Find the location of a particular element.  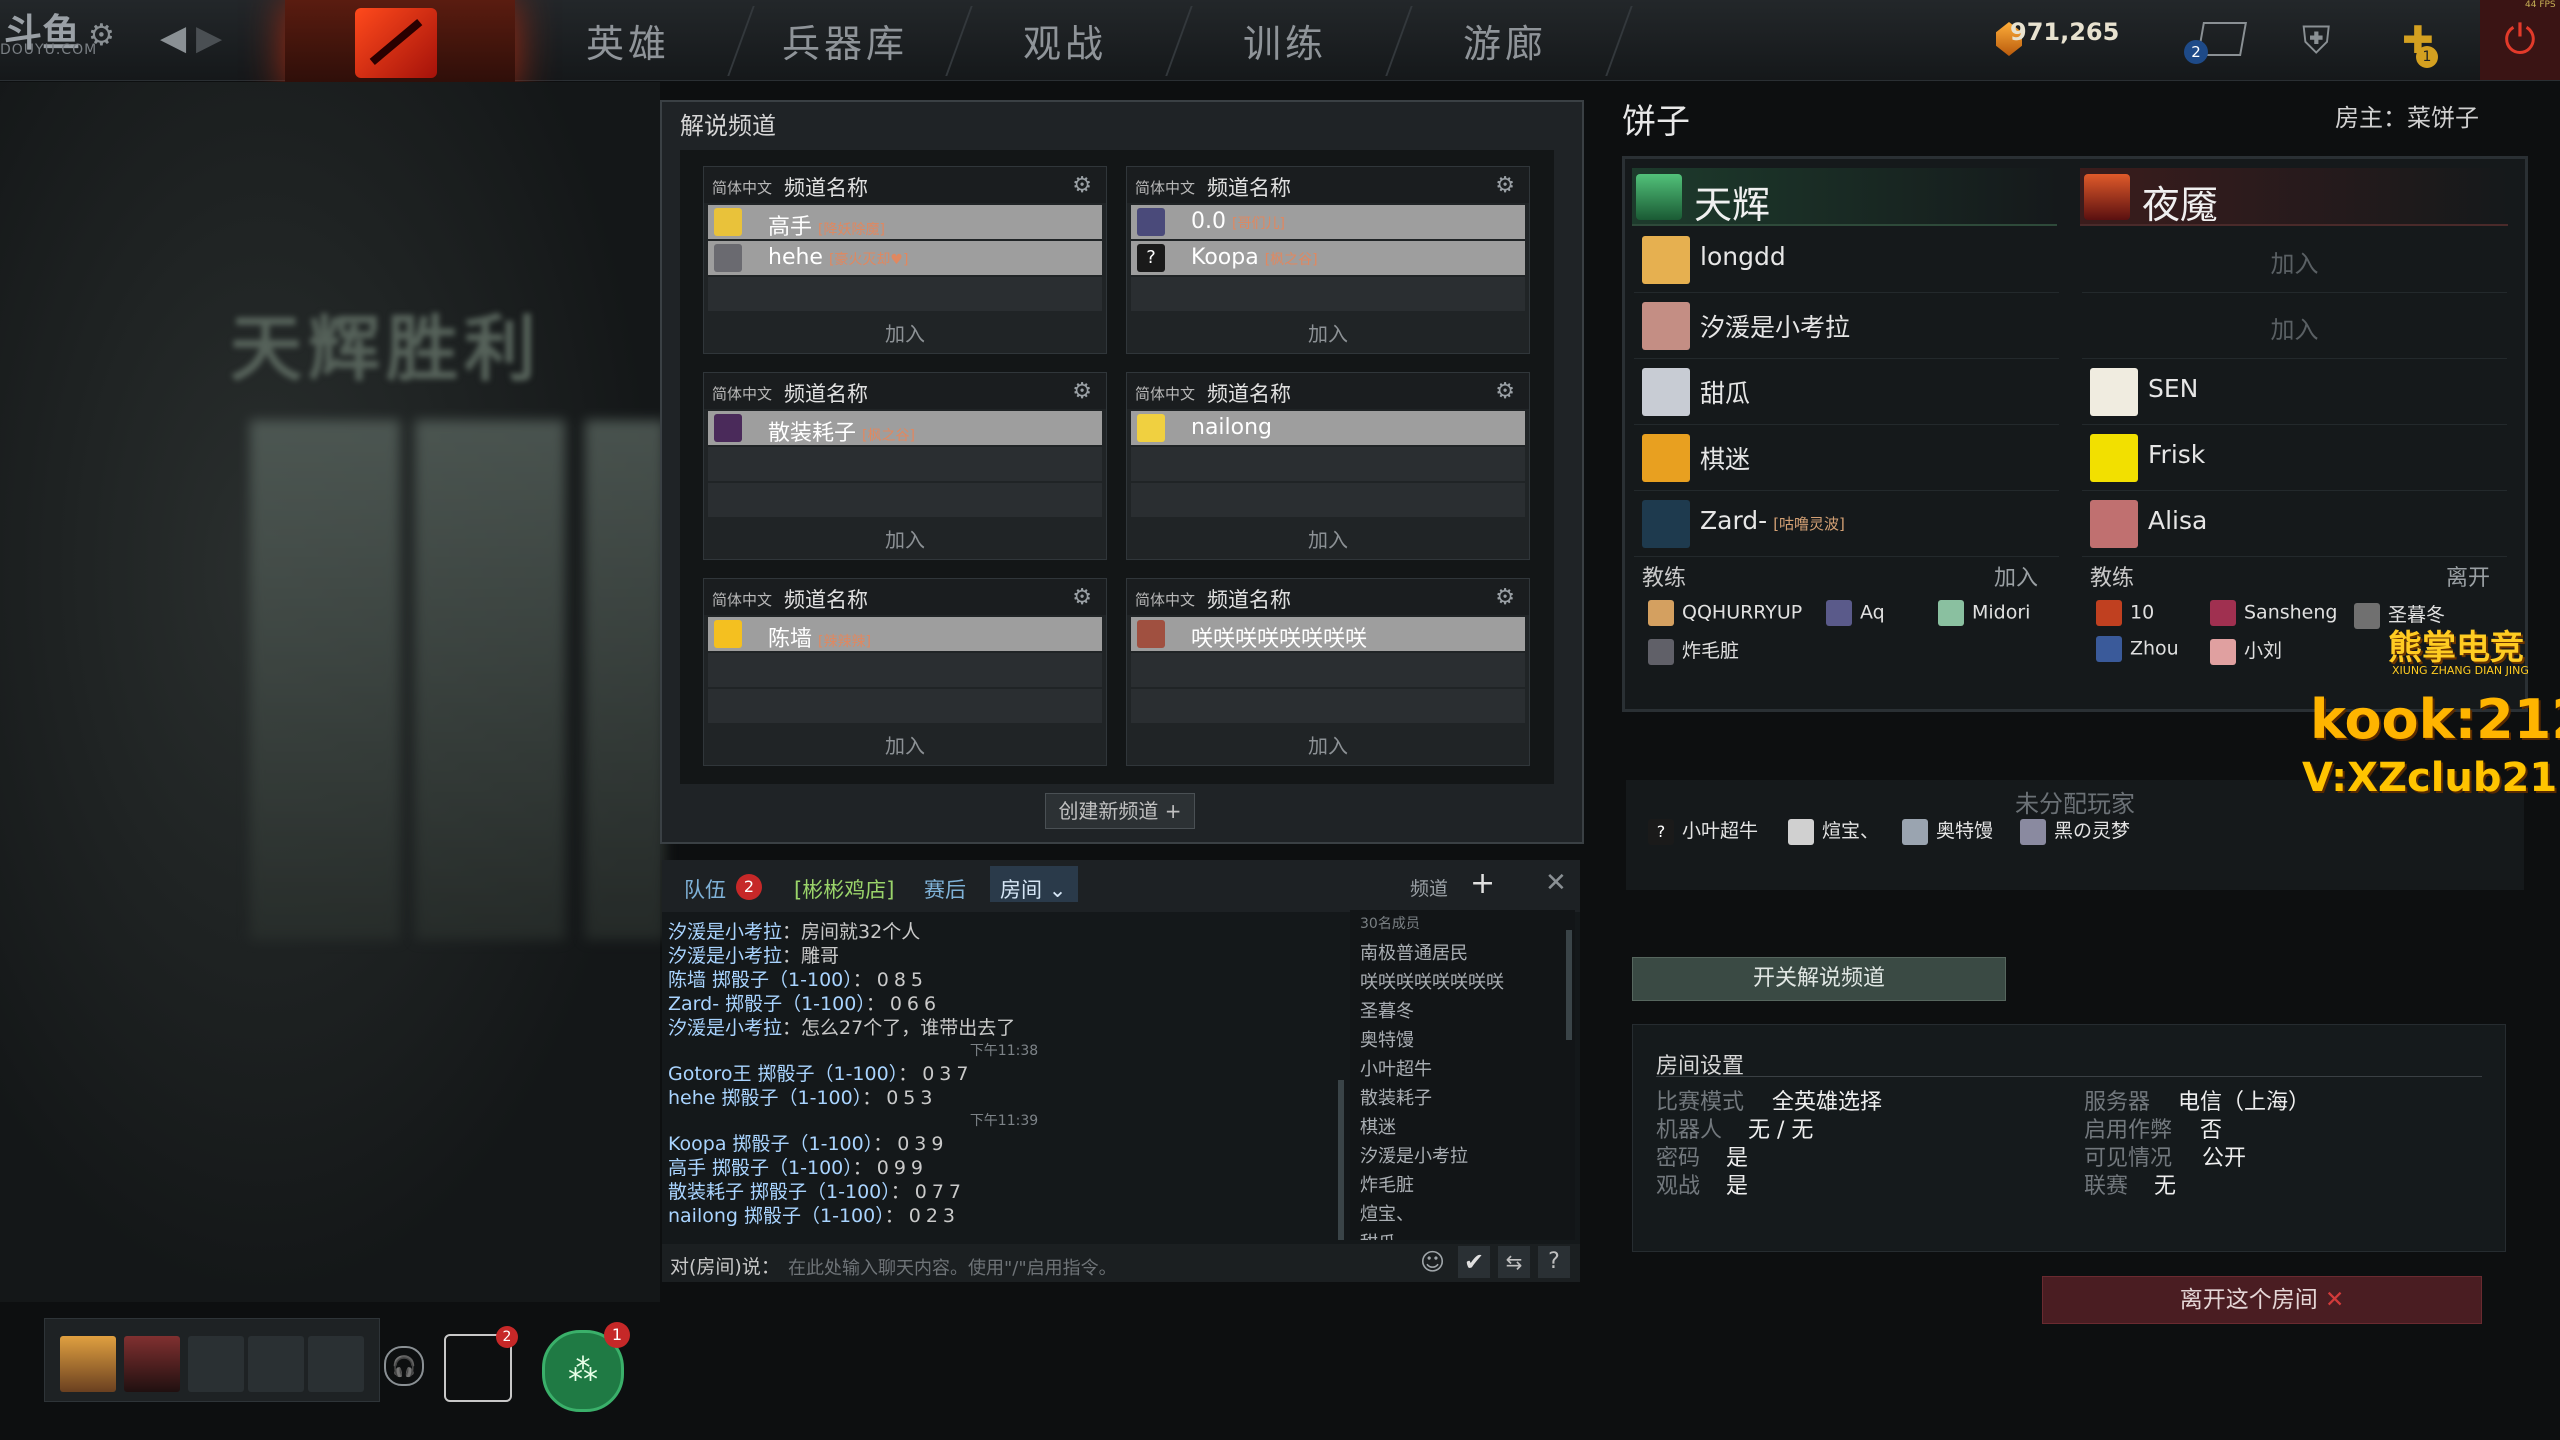

member-list-item: 棋迷 is located at coordinates (1462, 1127).